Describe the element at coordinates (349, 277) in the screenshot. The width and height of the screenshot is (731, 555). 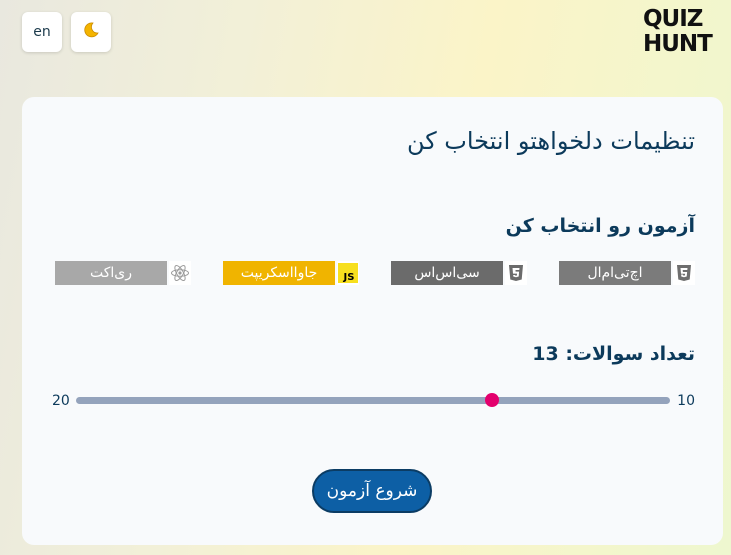
I see `svg-text: JS` at that location.